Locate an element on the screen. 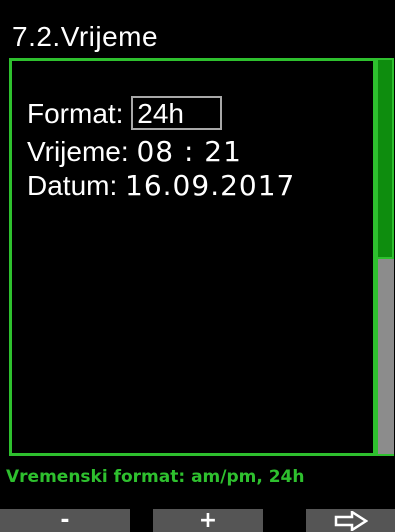 The image size is (395, 532). date-label: Datum: is located at coordinates (72, 185).